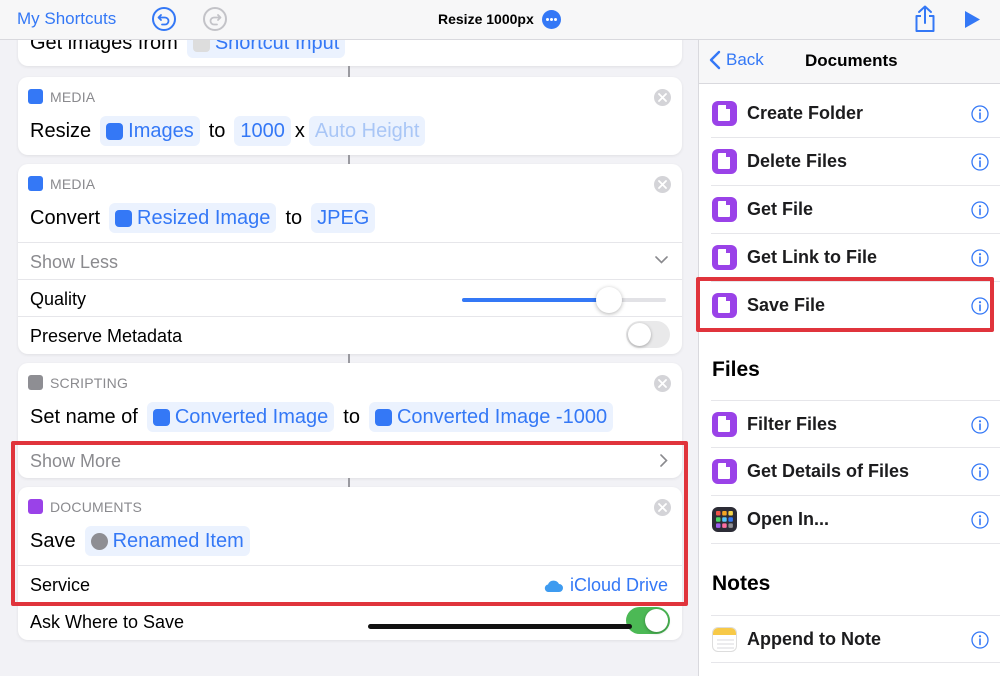 The height and width of the screenshot is (676, 1000). I want to click on images-token: Images, so click(150, 131).